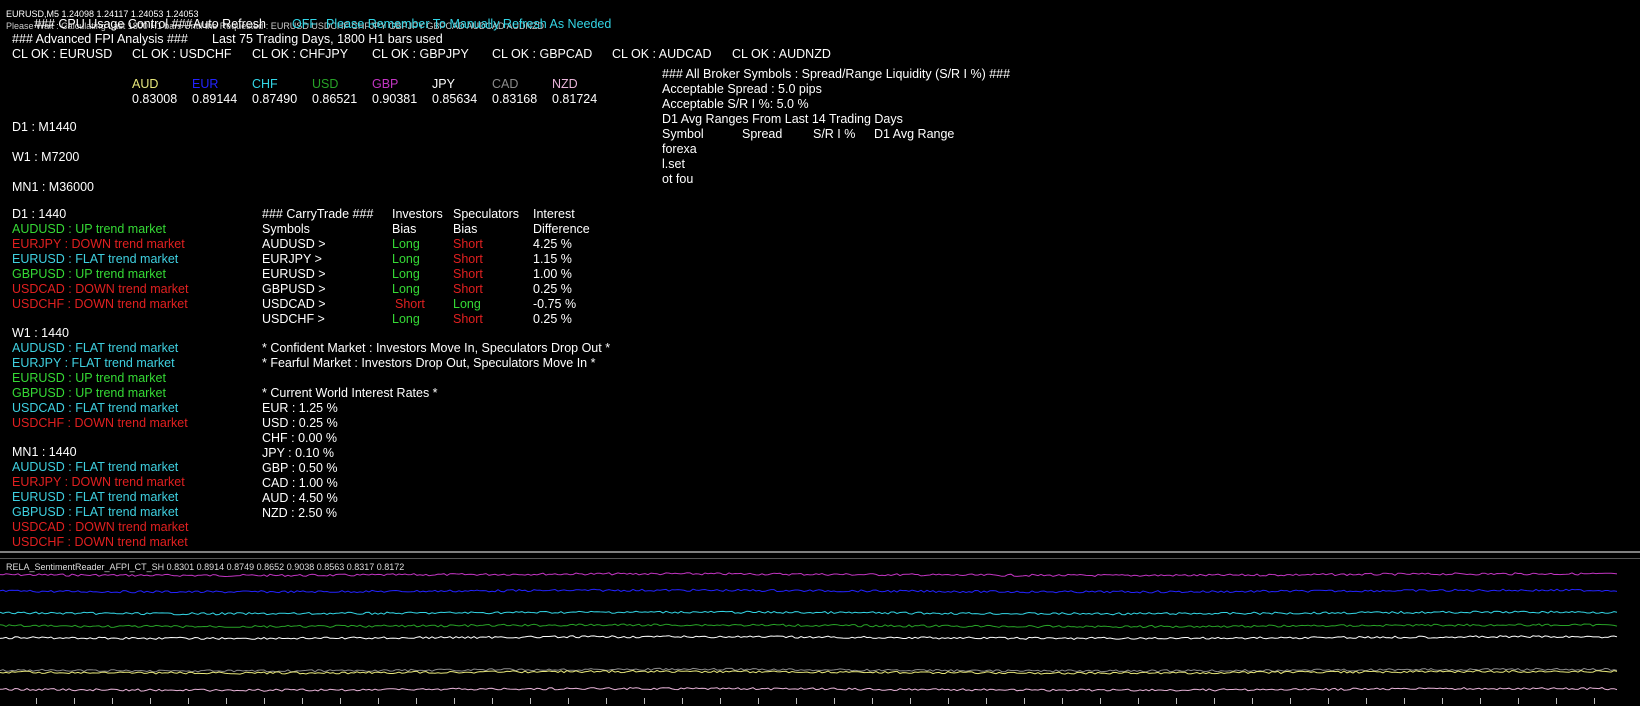 Image resolution: width=1640 pixels, height=706 pixels. What do you see at coordinates (820, 552) in the screenshot?
I see `window-separator` at bounding box center [820, 552].